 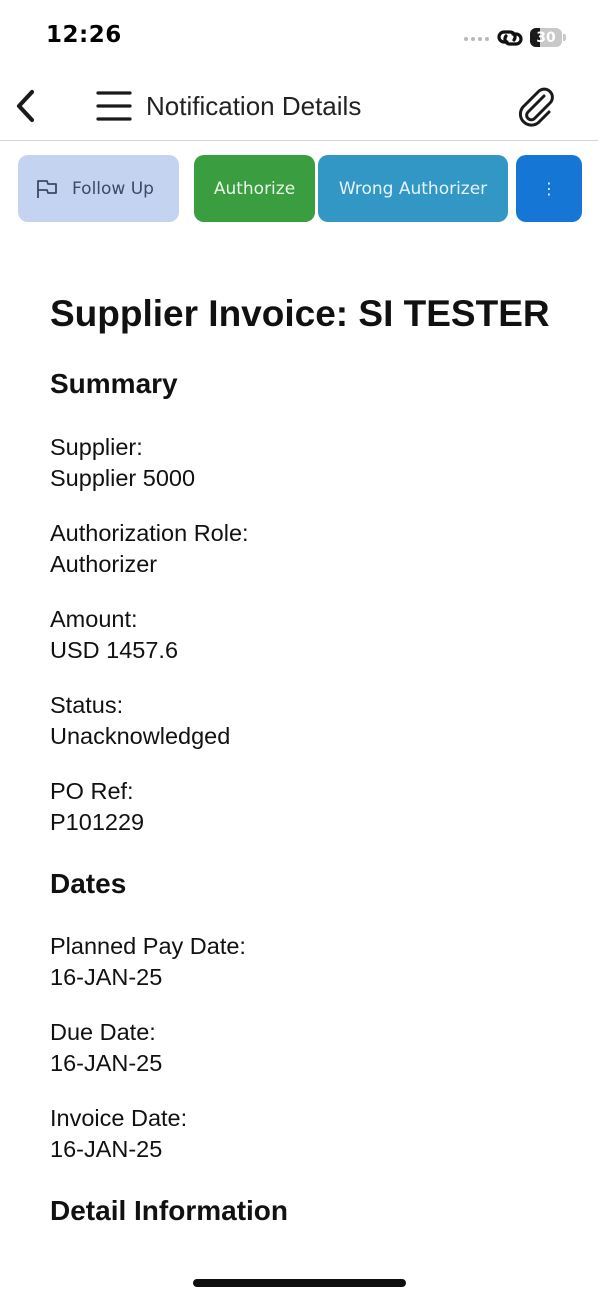 What do you see at coordinates (106, 1048) in the screenshot?
I see `field-due-date: Due Date: 16-JAN-25` at bounding box center [106, 1048].